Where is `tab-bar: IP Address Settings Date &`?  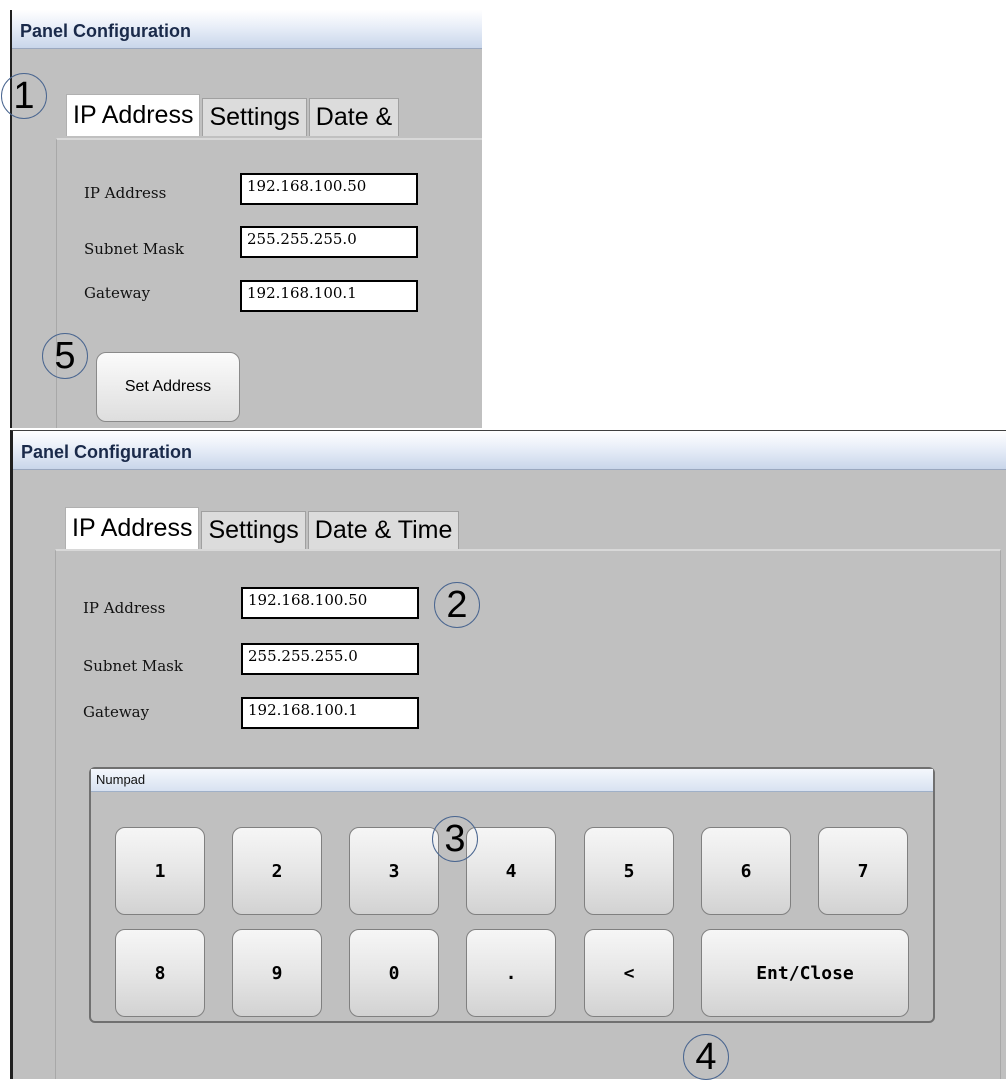 tab-bar: IP Address Settings Date & is located at coordinates (233, 115).